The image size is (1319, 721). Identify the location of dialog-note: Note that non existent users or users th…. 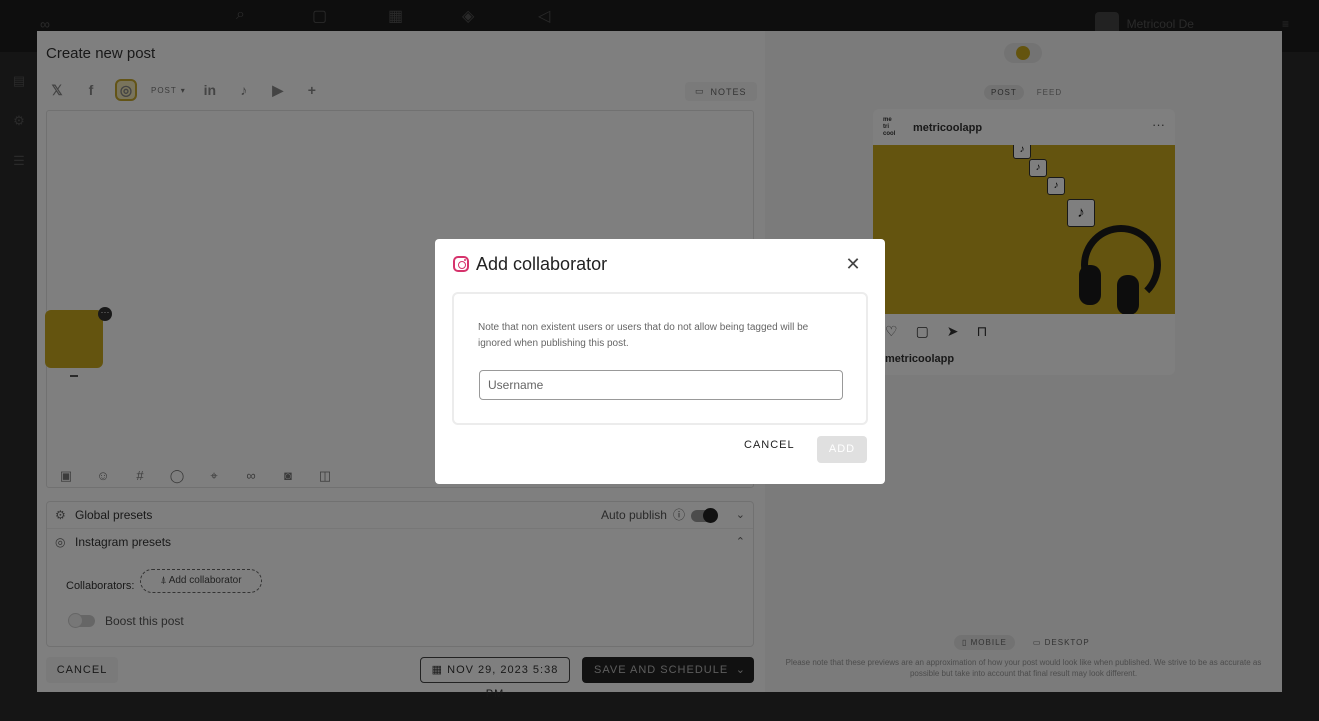
(643, 335).